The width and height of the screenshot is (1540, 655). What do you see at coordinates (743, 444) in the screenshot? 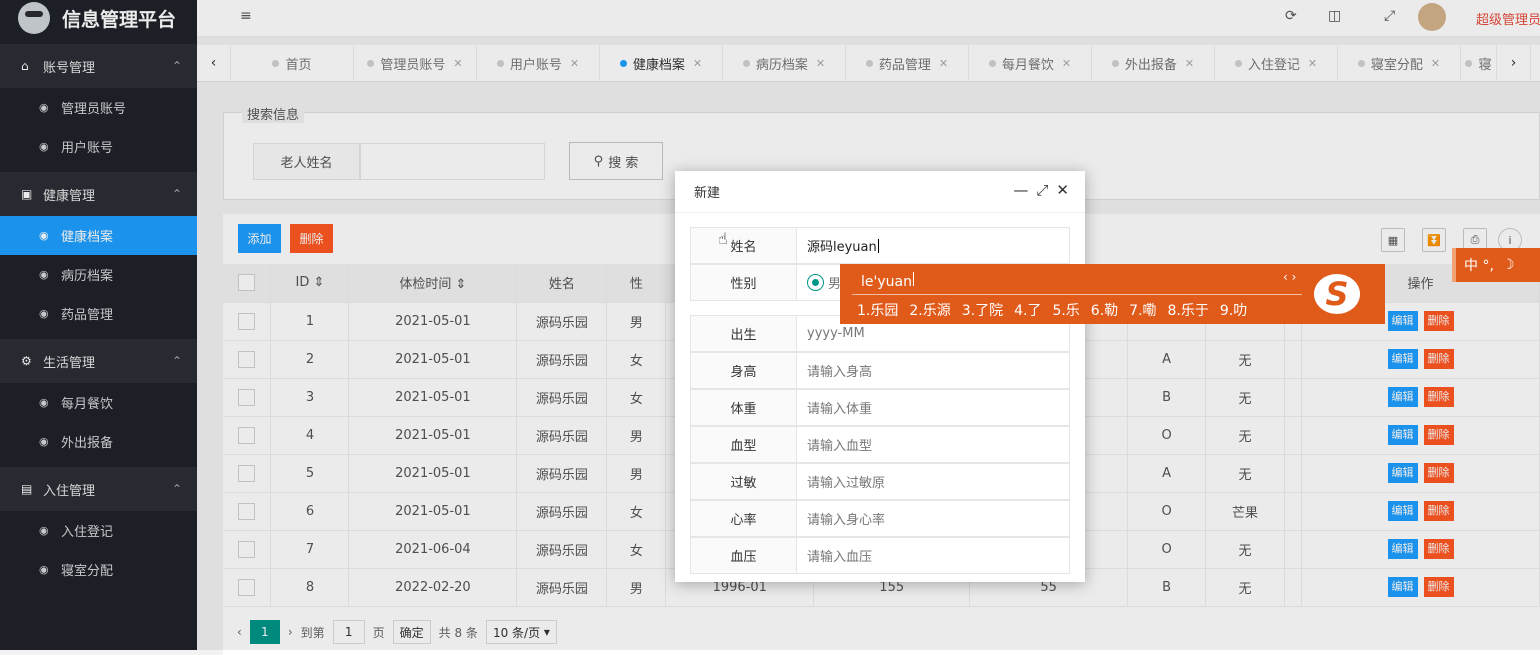
I see `form-label: 血型` at bounding box center [743, 444].